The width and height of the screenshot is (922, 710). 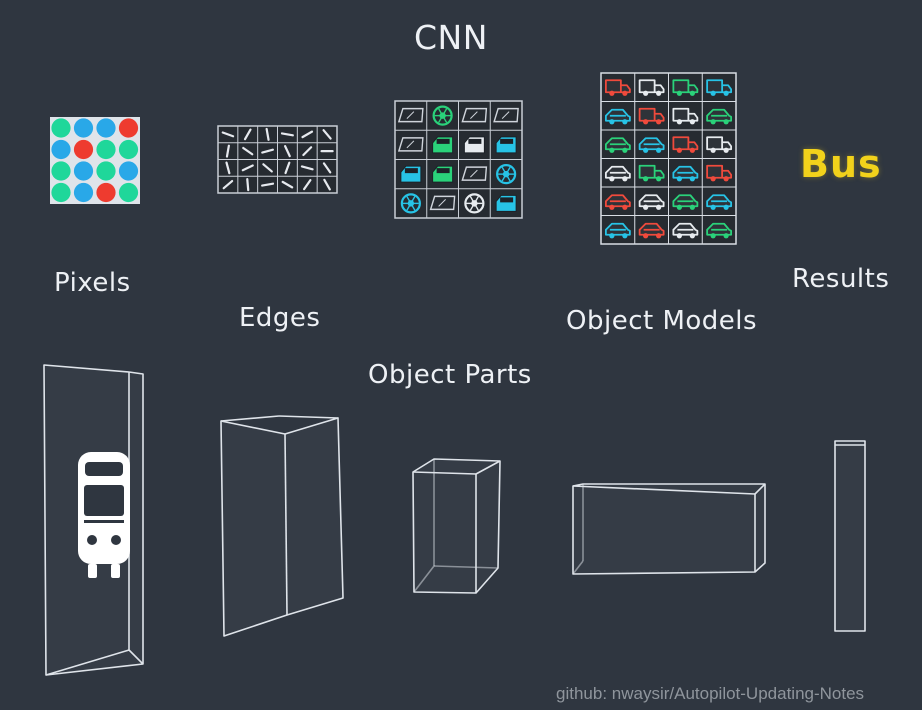 I want to click on edges-grid, so click(x=277, y=159).